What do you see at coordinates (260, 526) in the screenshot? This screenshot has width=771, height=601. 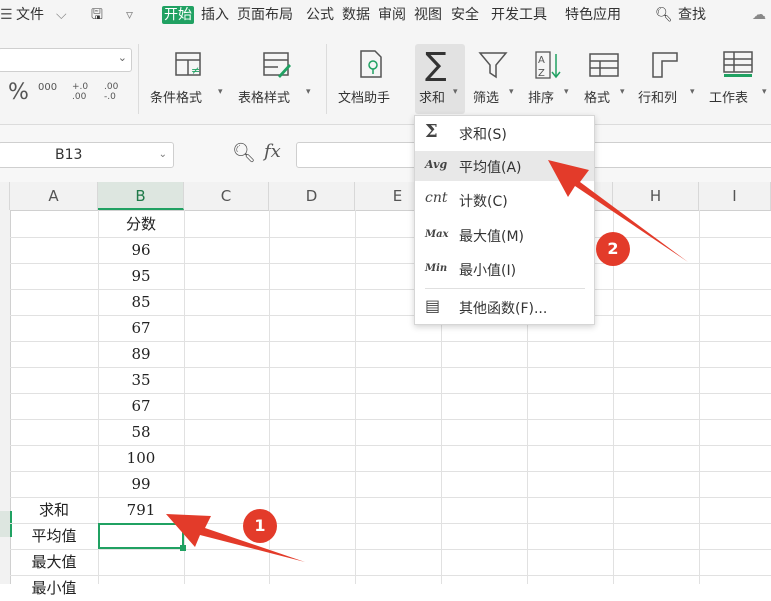 I see `step-badge-1: 1` at bounding box center [260, 526].